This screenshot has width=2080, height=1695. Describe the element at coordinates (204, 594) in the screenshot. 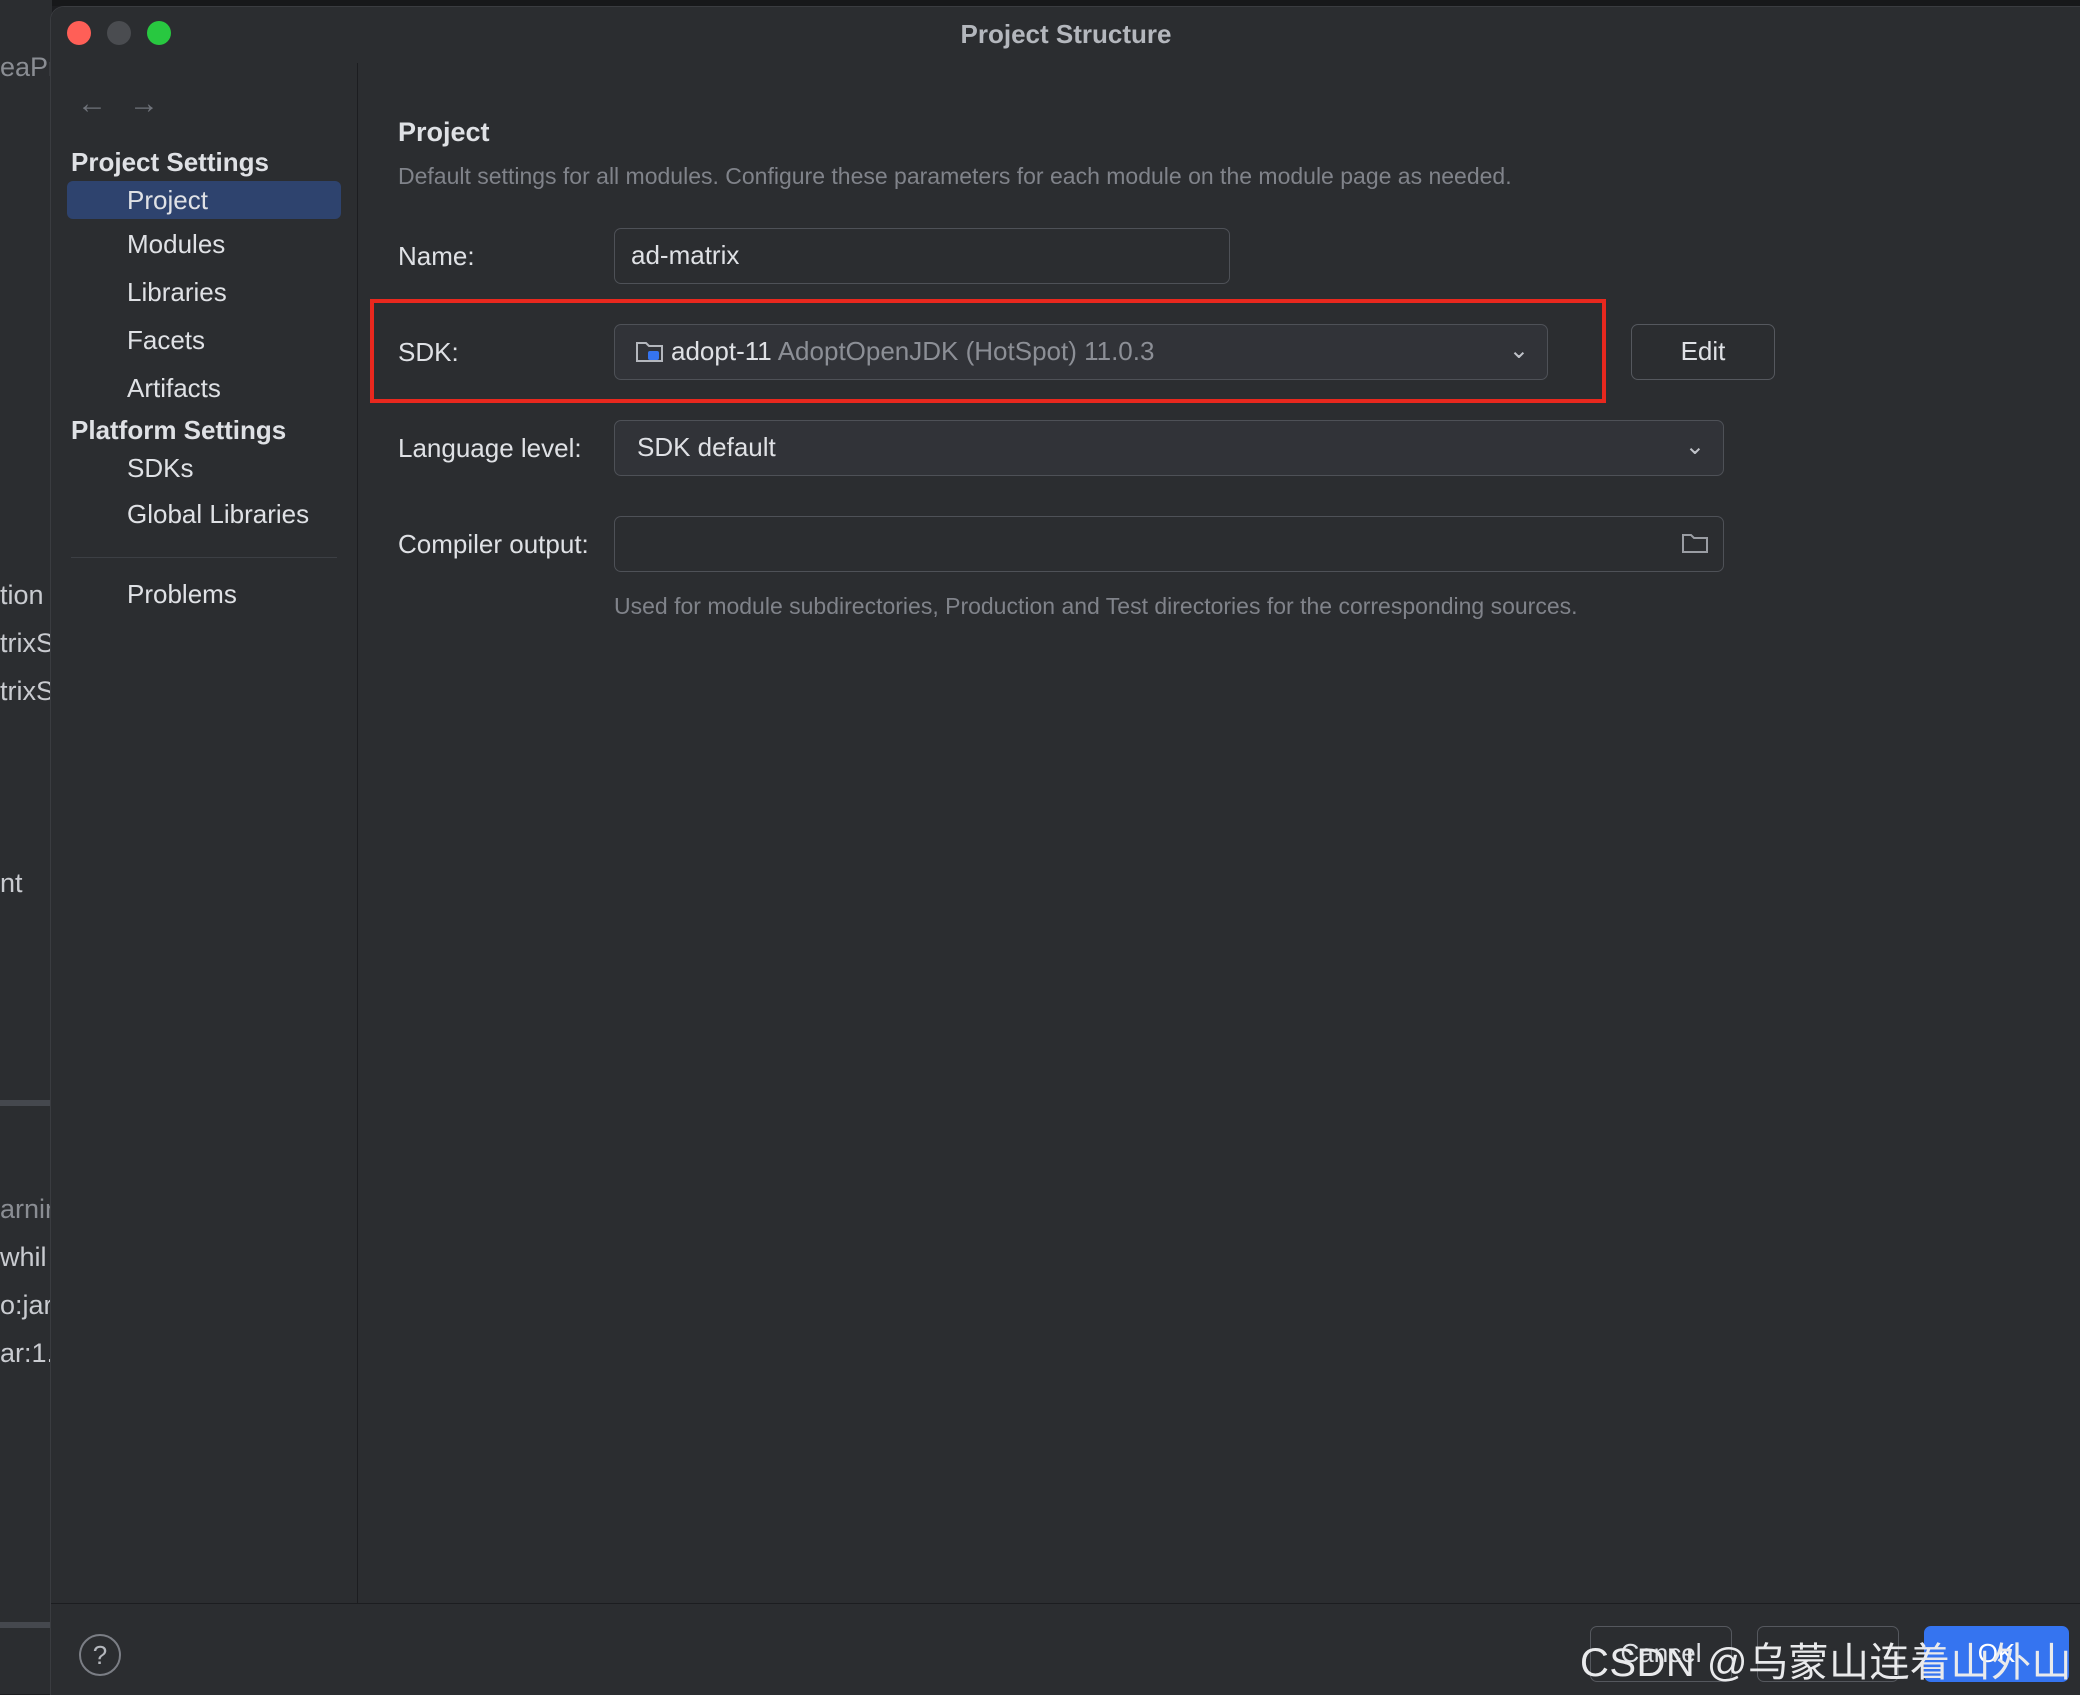

I see `sidebar-item-problems: Problems` at that location.